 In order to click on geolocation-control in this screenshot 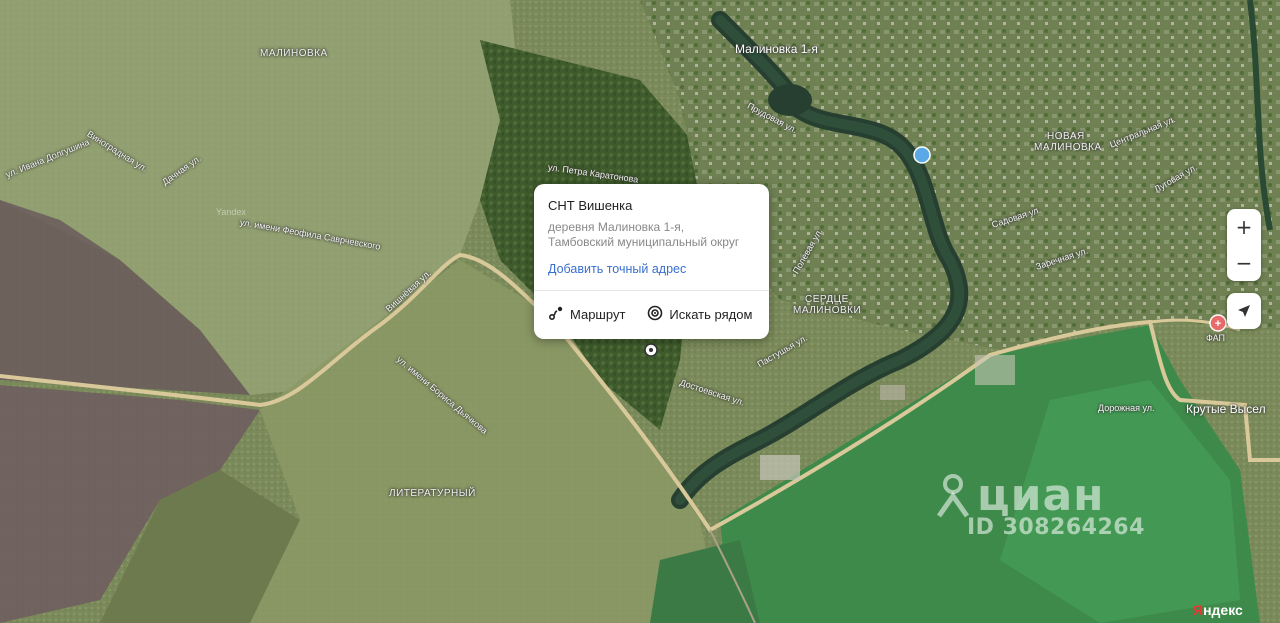, I will do `click(1244, 311)`.